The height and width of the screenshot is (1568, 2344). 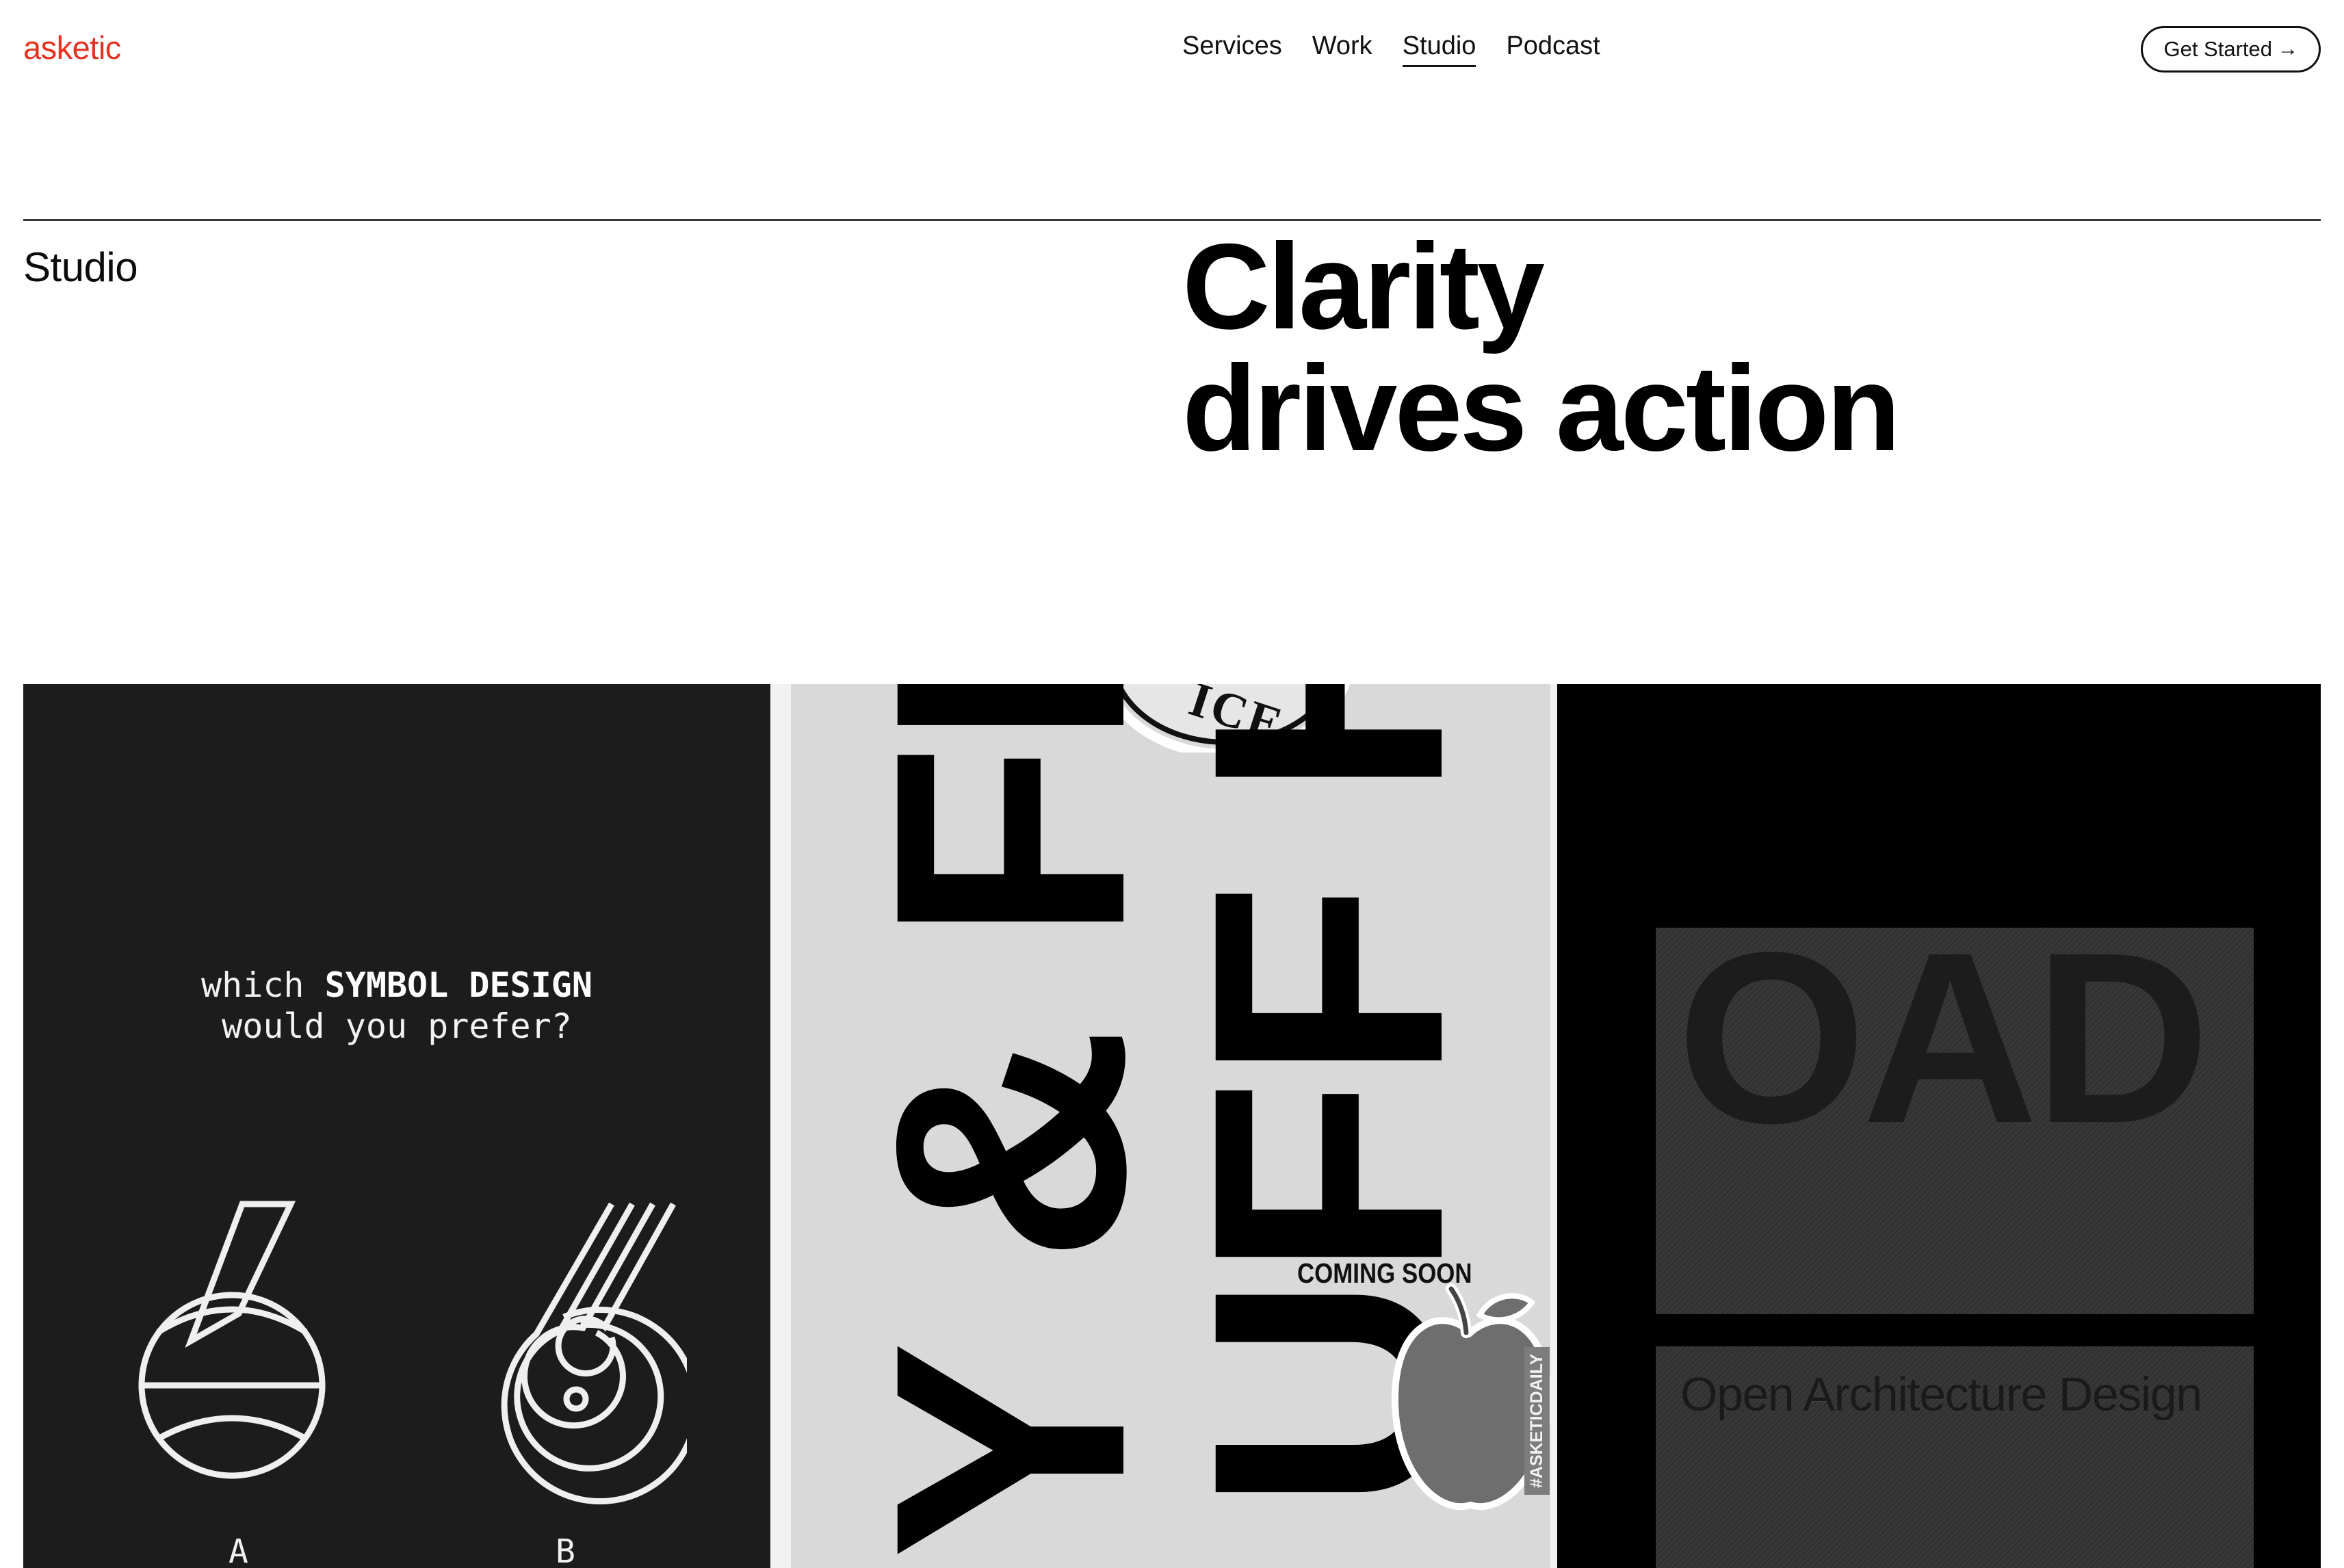 I want to click on get-started-button: Get Started →, so click(x=2231, y=50).